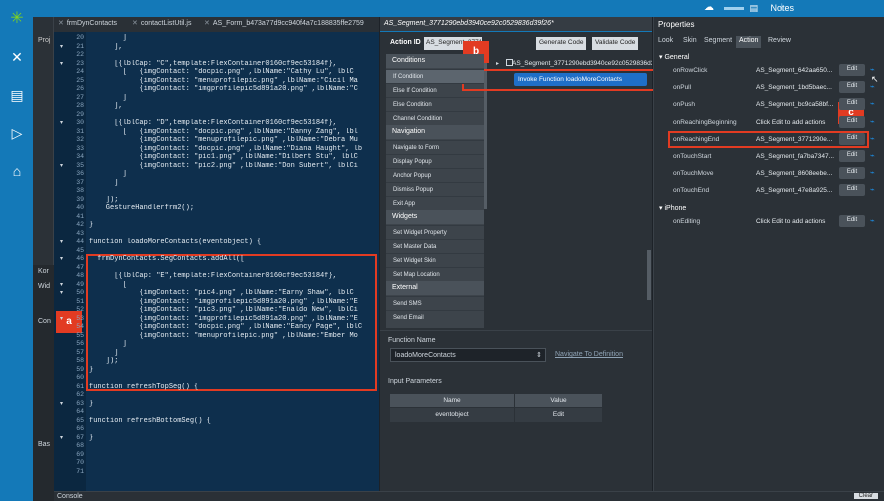  Describe the element at coordinates (435, 118) in the screenshot. I see `palette-item: Channel Condition` at that location.